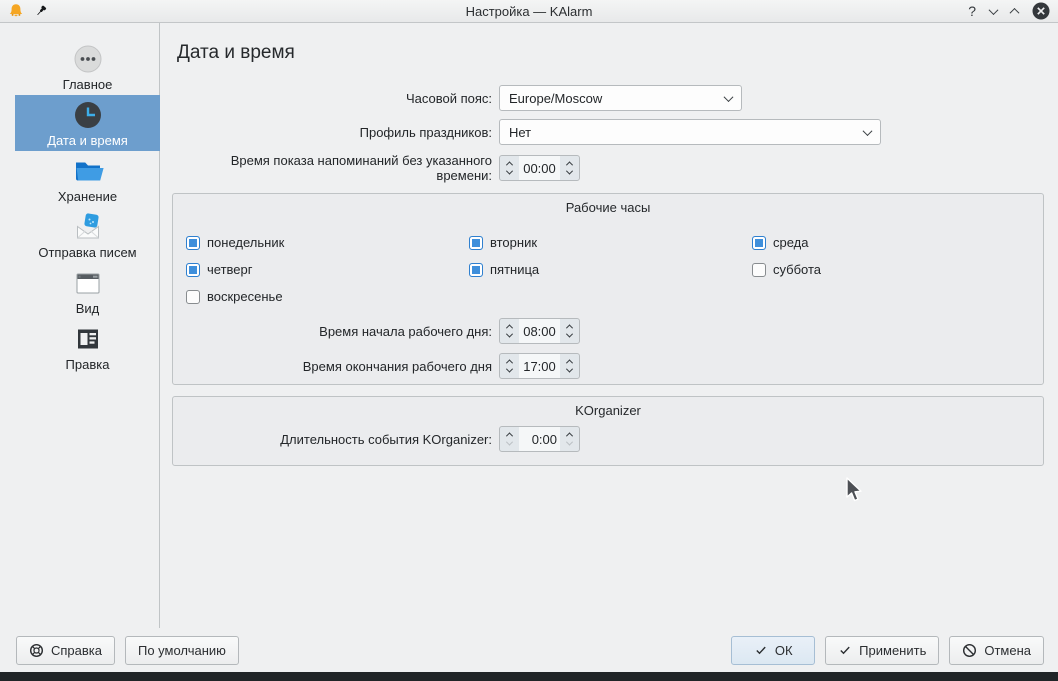 The width and height of the screenshot is (1058, 681). What do you see at coordinates (327, 269) in the screenshot?
I see `workday-checkbox-thursday: четверг` at bounding box center [327, 269].